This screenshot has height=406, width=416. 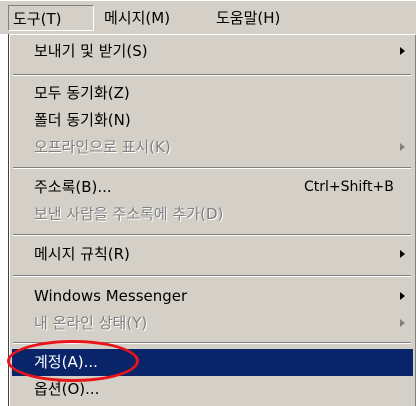 I want to click on menu-tools: 도구(T), so click(x=51, y=18).